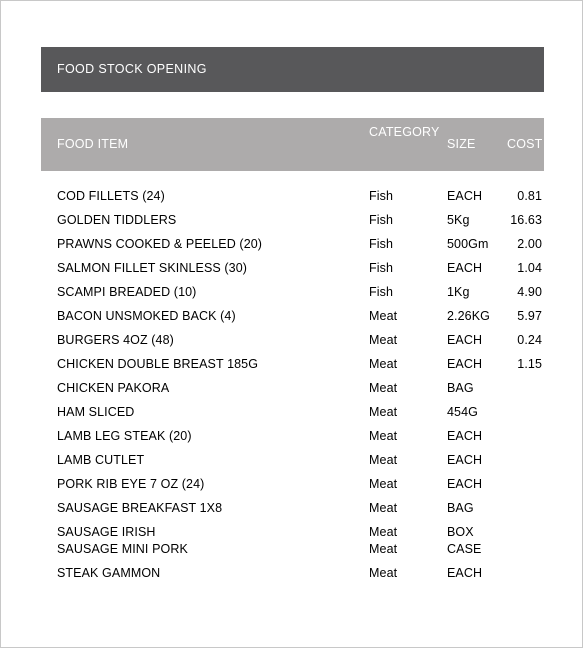 The width and height of the screenshot is (585, 650). I want to click on column-header-food-item: FOOD ITEM, so click(93, 144).